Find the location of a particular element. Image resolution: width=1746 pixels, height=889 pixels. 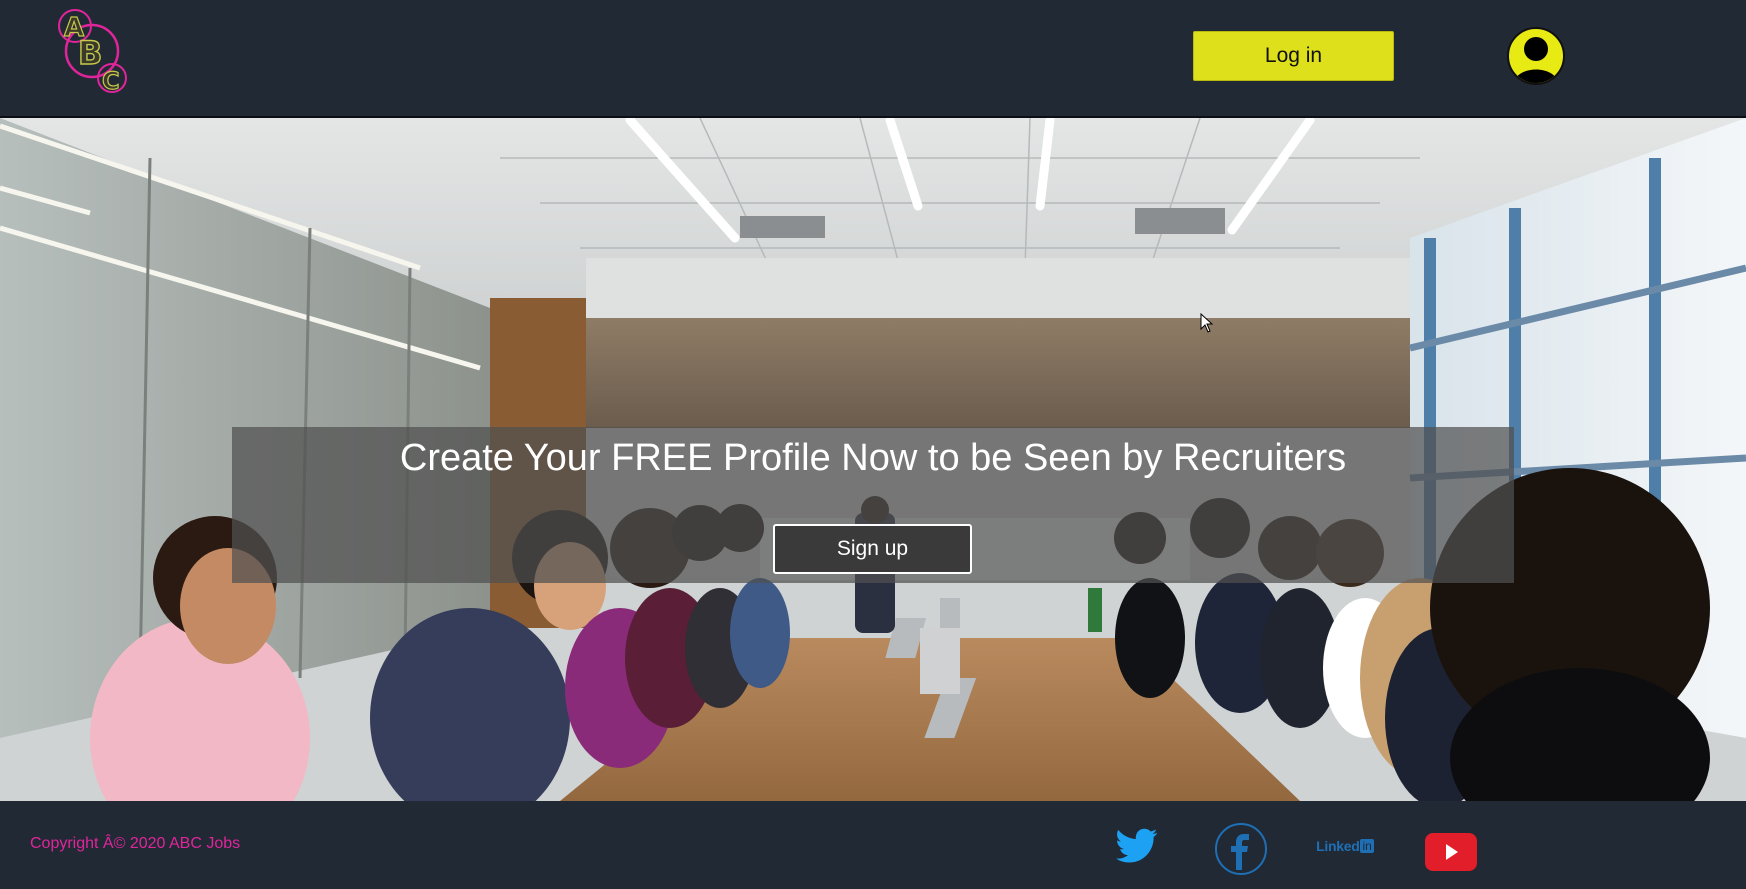

signup-button: Sign up is located at coordinates (872, 549).